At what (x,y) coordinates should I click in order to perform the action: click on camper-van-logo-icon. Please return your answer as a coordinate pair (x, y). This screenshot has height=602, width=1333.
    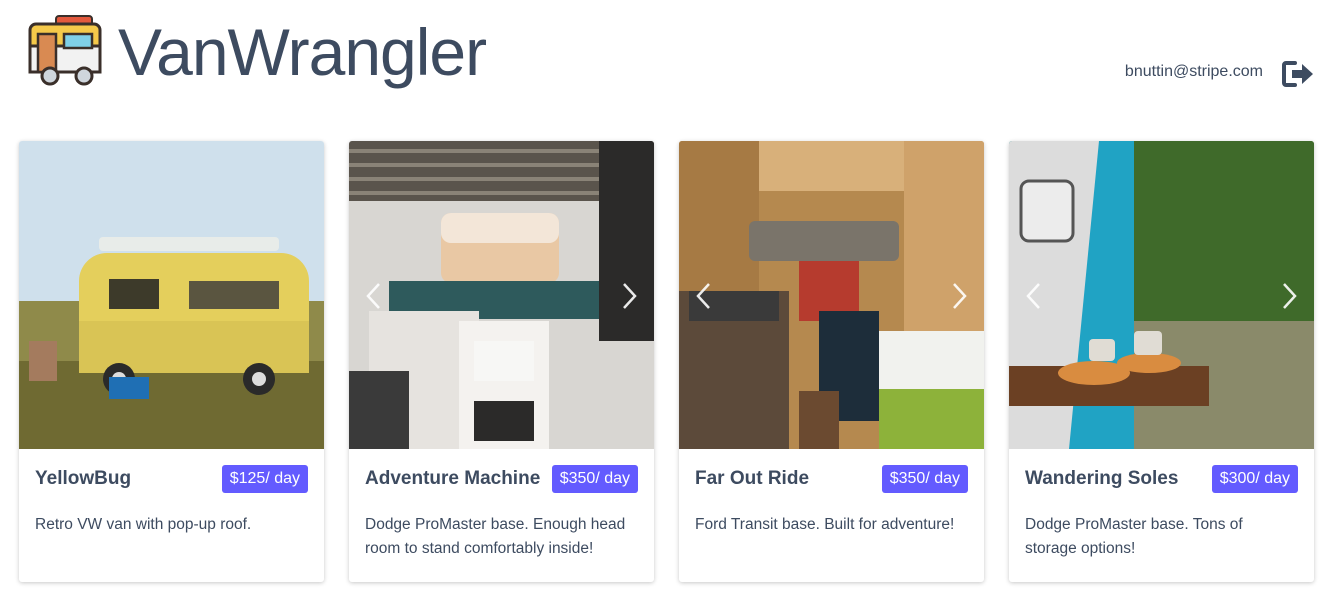
    Looking at the image, I should click on (65, 50).